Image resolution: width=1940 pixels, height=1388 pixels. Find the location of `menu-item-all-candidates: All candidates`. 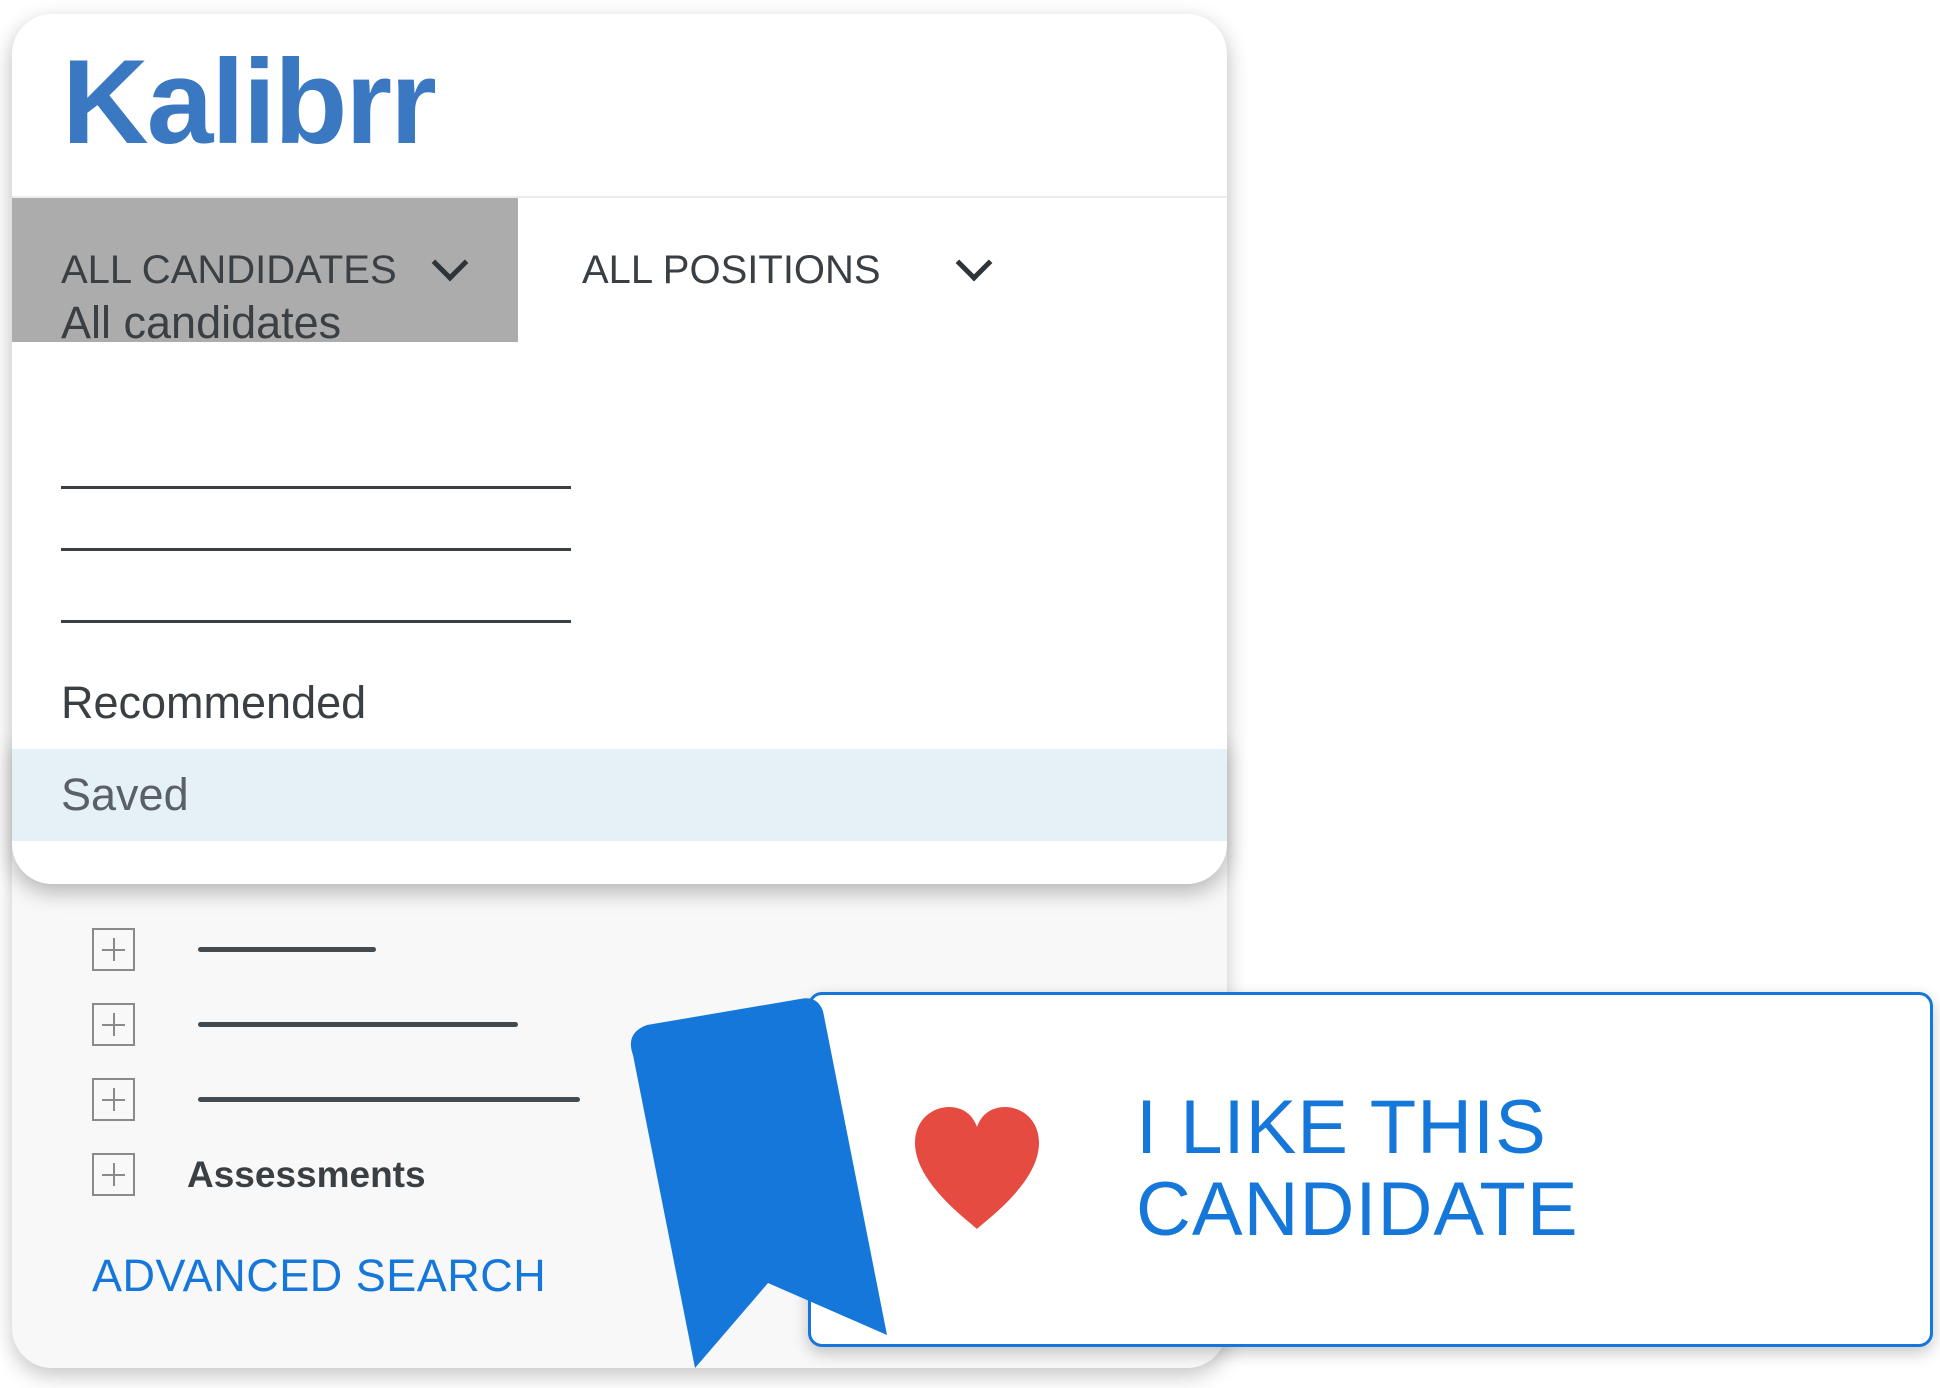

menu-item-all-candidates: All candidates is located at coordinates (201, 323).